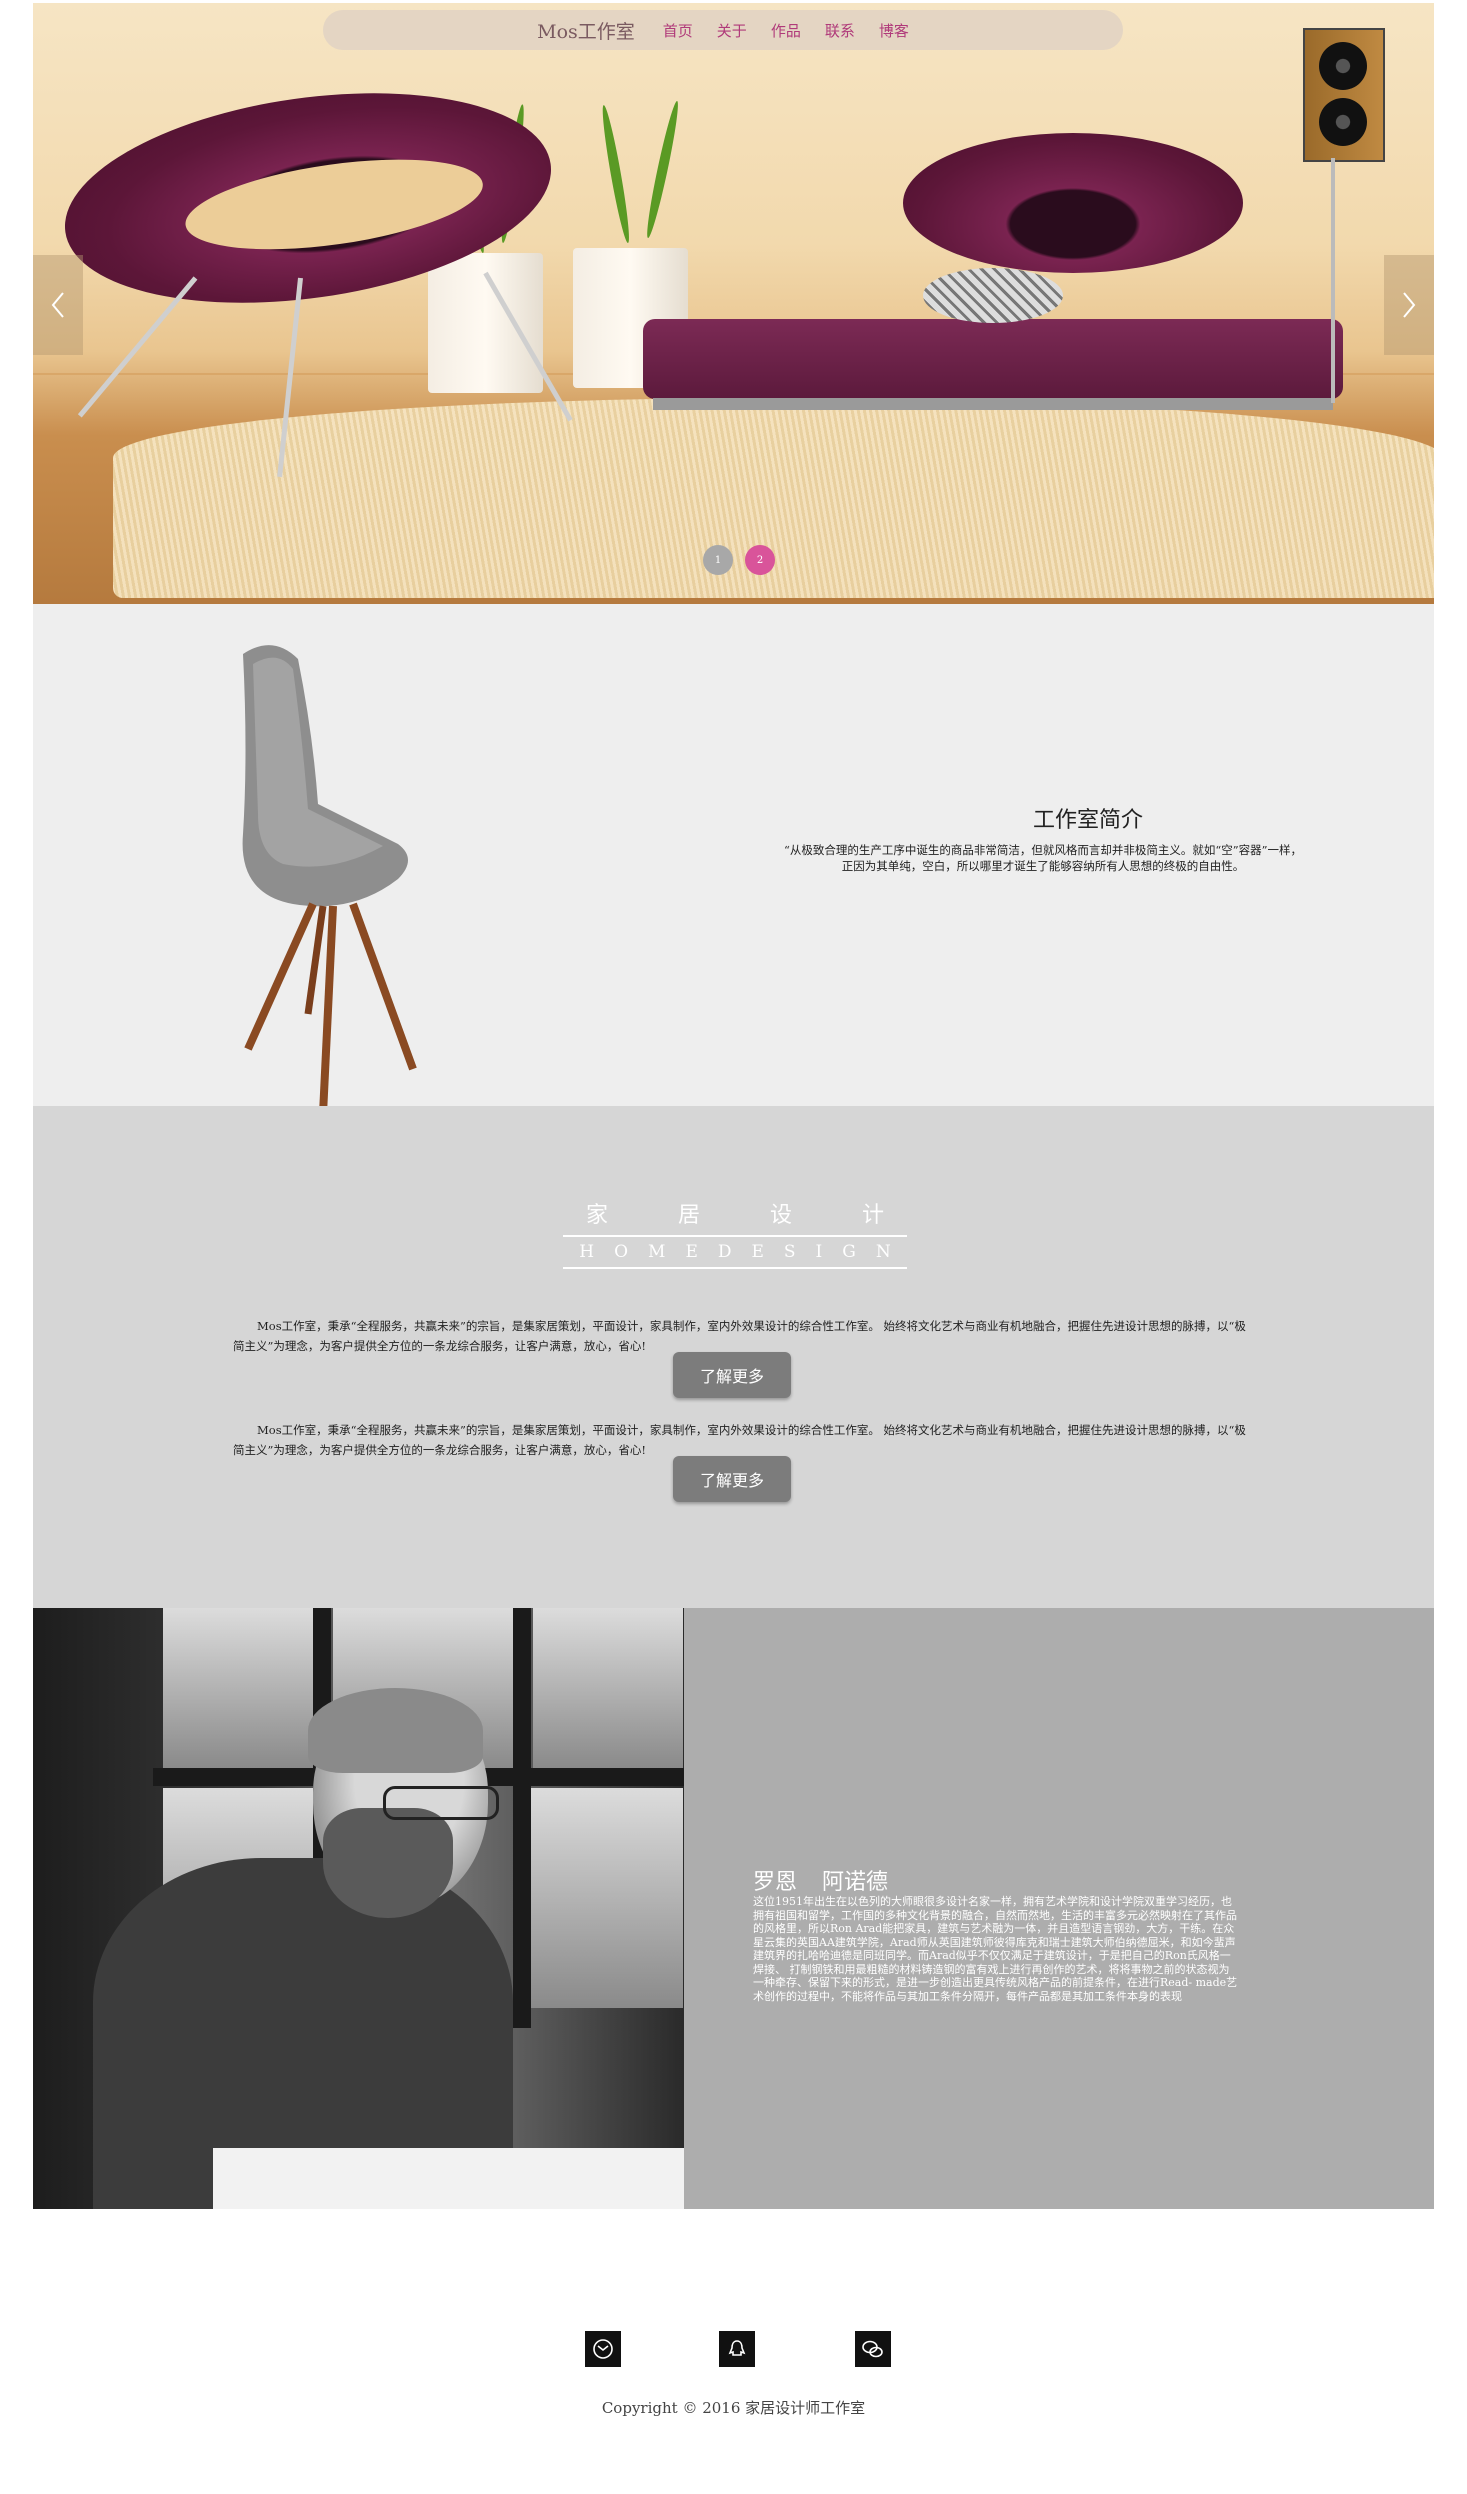 The image size is (1467, 2494). I want to click on nav-works: 作品, so click(786, 30).